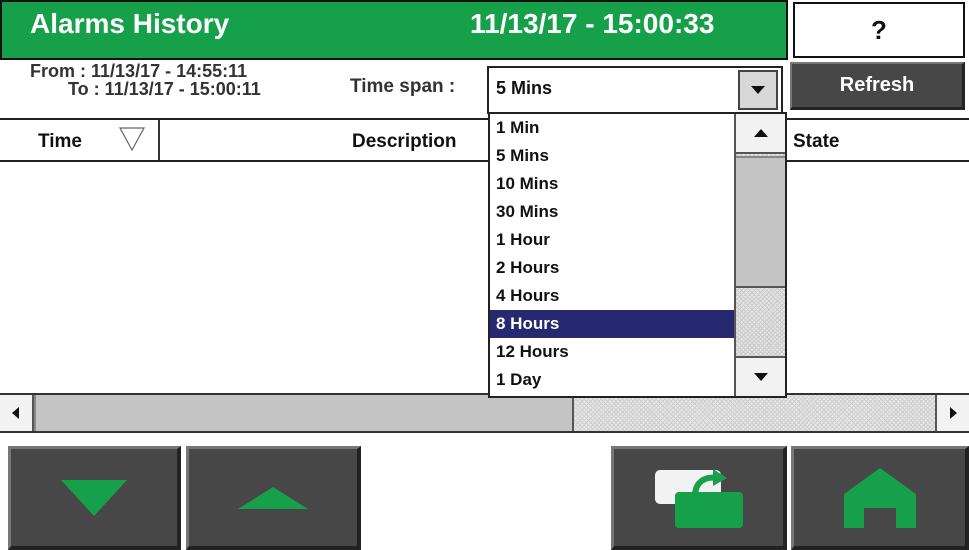 Image resolution: width=969 pixels, height=550 pixels. I want to click on arrow-left-icon, so click(15, 413).